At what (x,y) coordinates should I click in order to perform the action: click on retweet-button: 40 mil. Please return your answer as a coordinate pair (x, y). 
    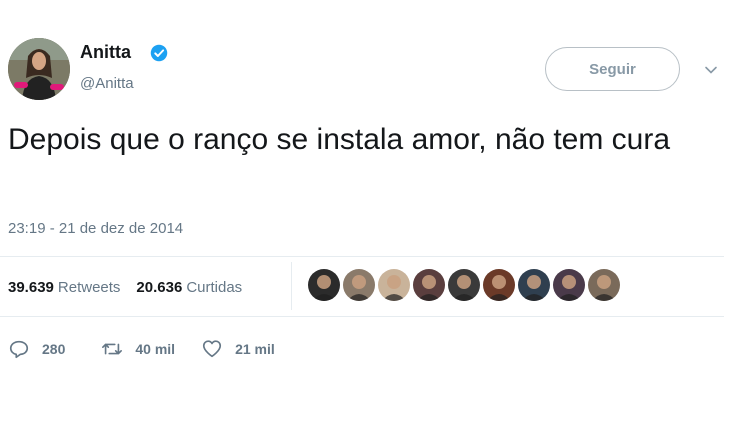
    Looking at the image, I should click on (138, 349).